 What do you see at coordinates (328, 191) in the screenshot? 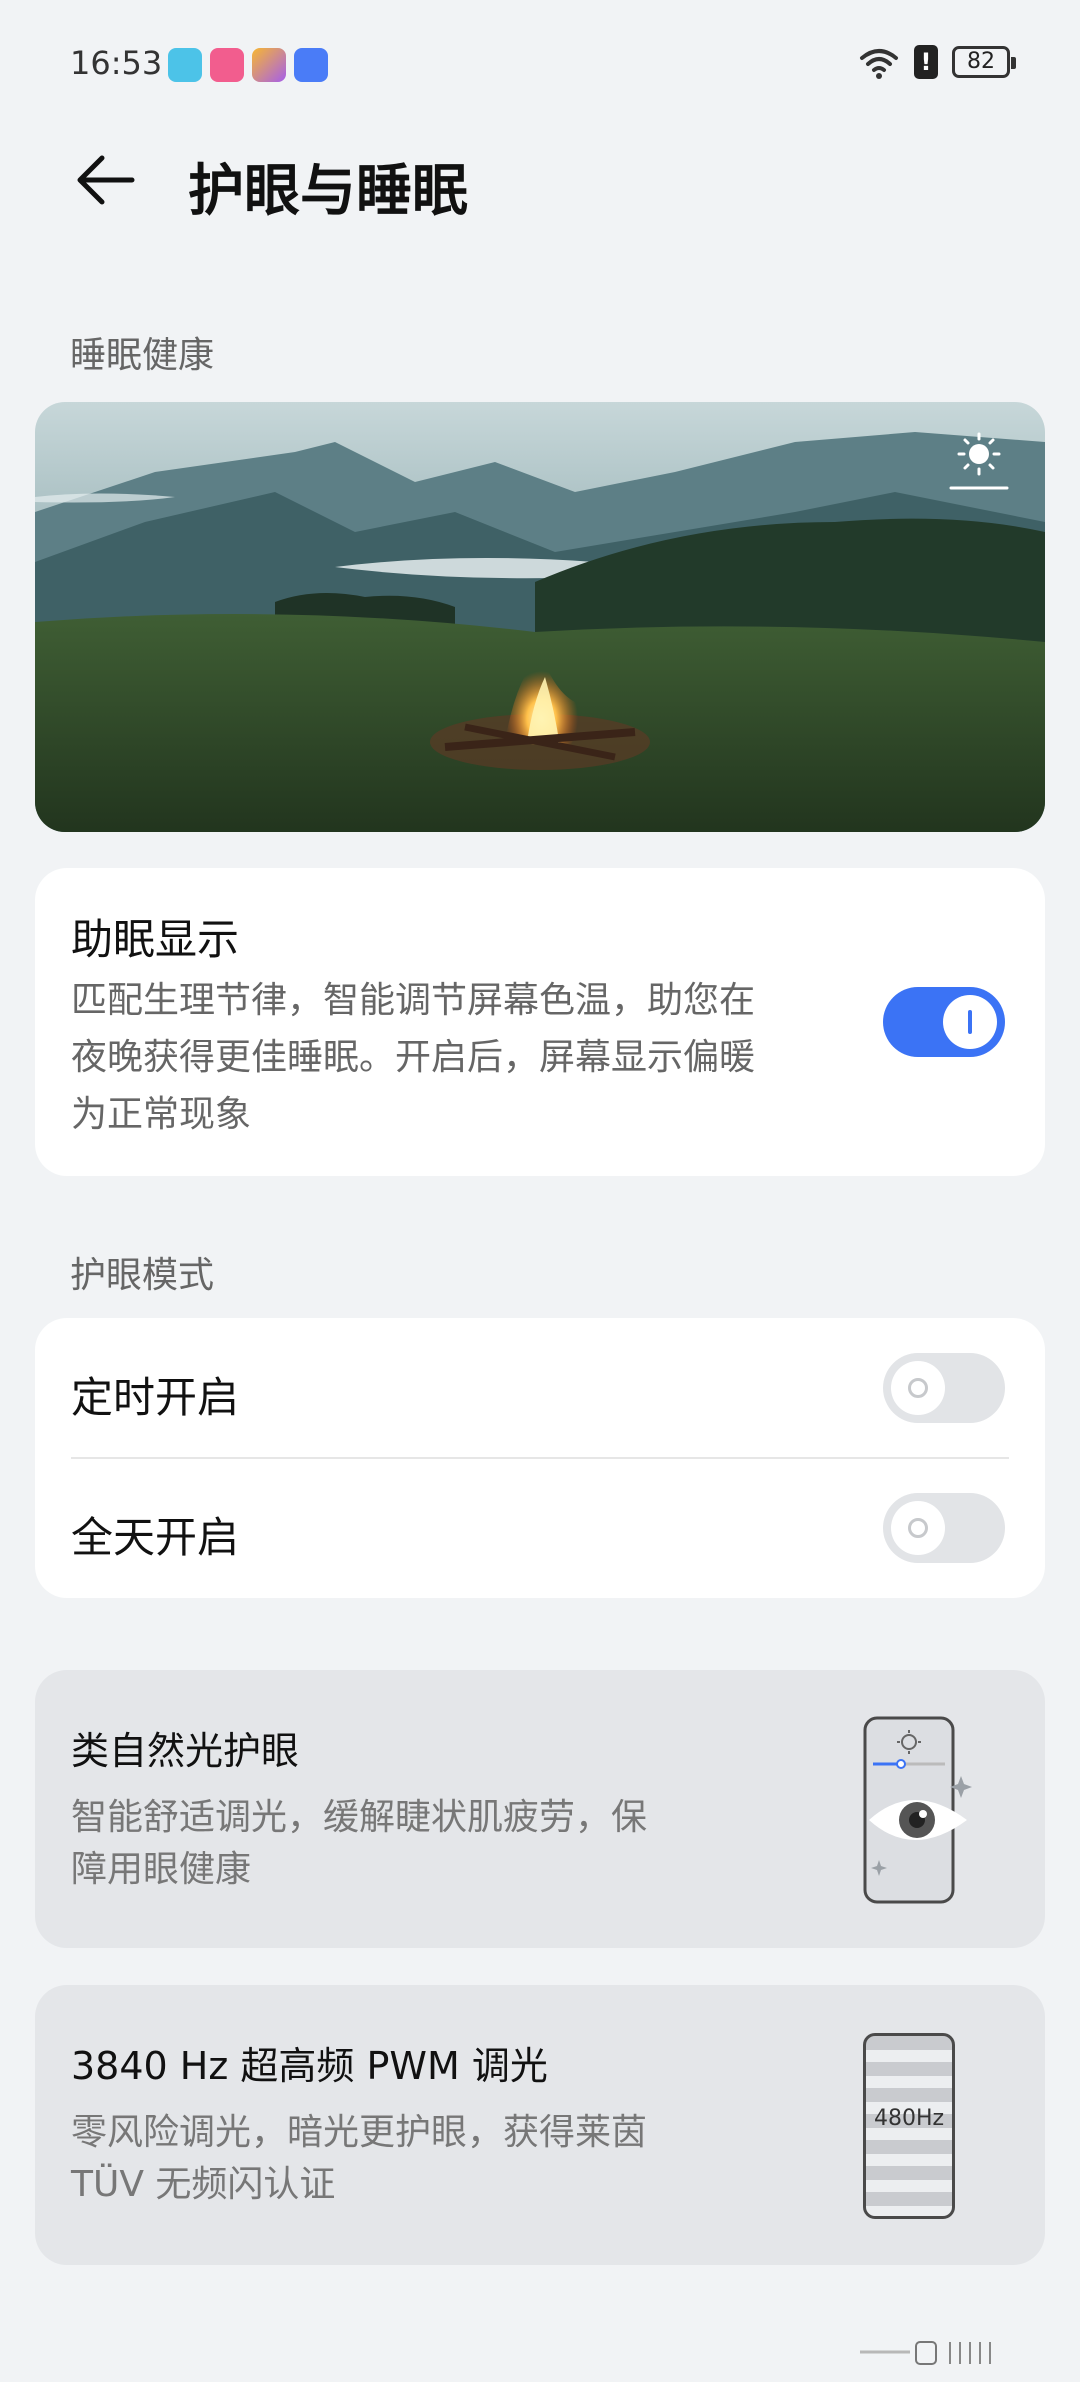
I see `page-title: 护眼与睡眠` at bounding box center [328, 191].